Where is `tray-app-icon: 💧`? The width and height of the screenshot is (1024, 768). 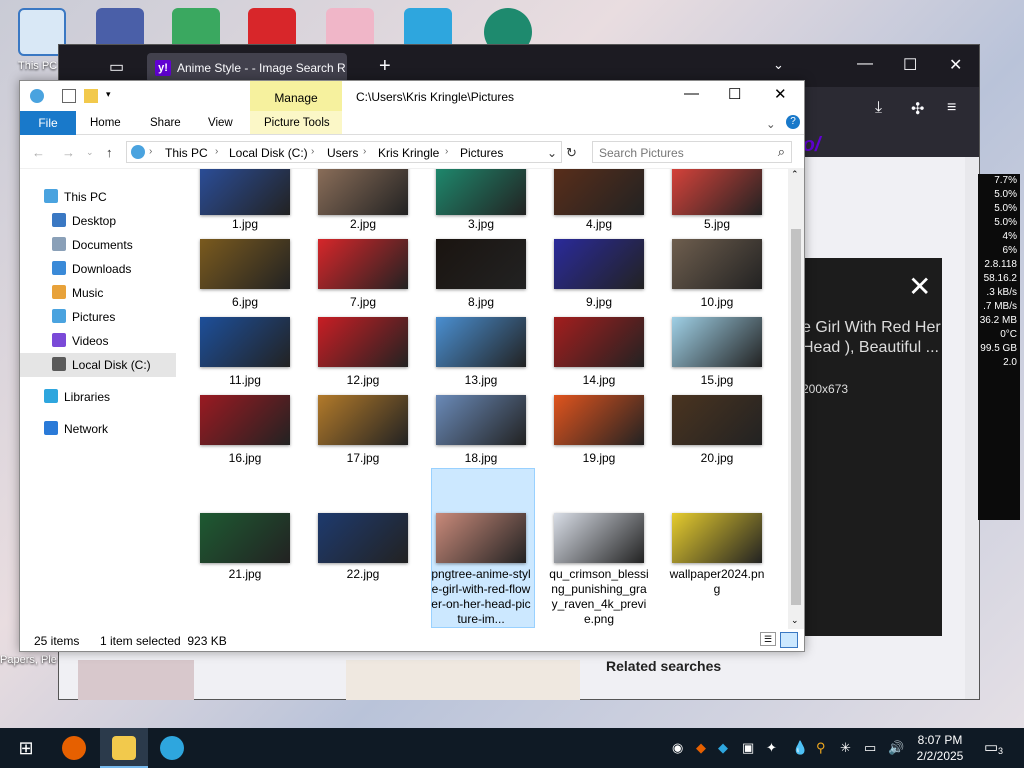
tray-app-icon: 💧 is located at coordinates (800, 748).